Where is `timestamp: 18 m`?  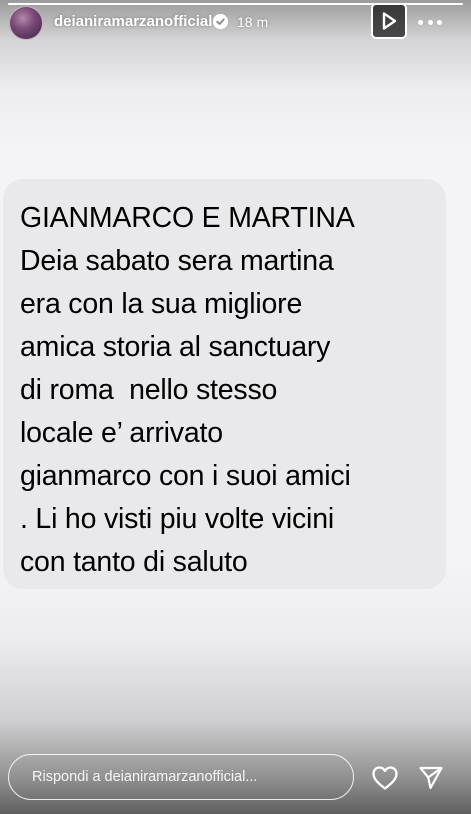
timestamp: 18 m is located at coordinates (253, 22).